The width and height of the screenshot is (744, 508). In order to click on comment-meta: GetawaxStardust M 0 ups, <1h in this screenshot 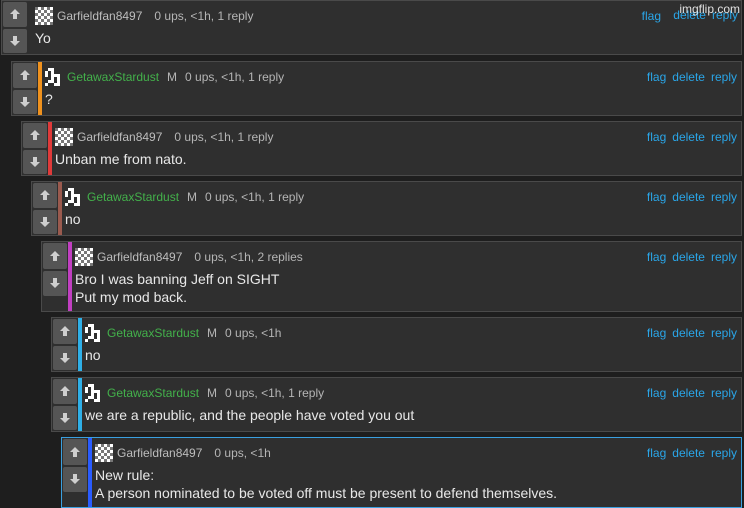, I will do `click(183, 333)`.